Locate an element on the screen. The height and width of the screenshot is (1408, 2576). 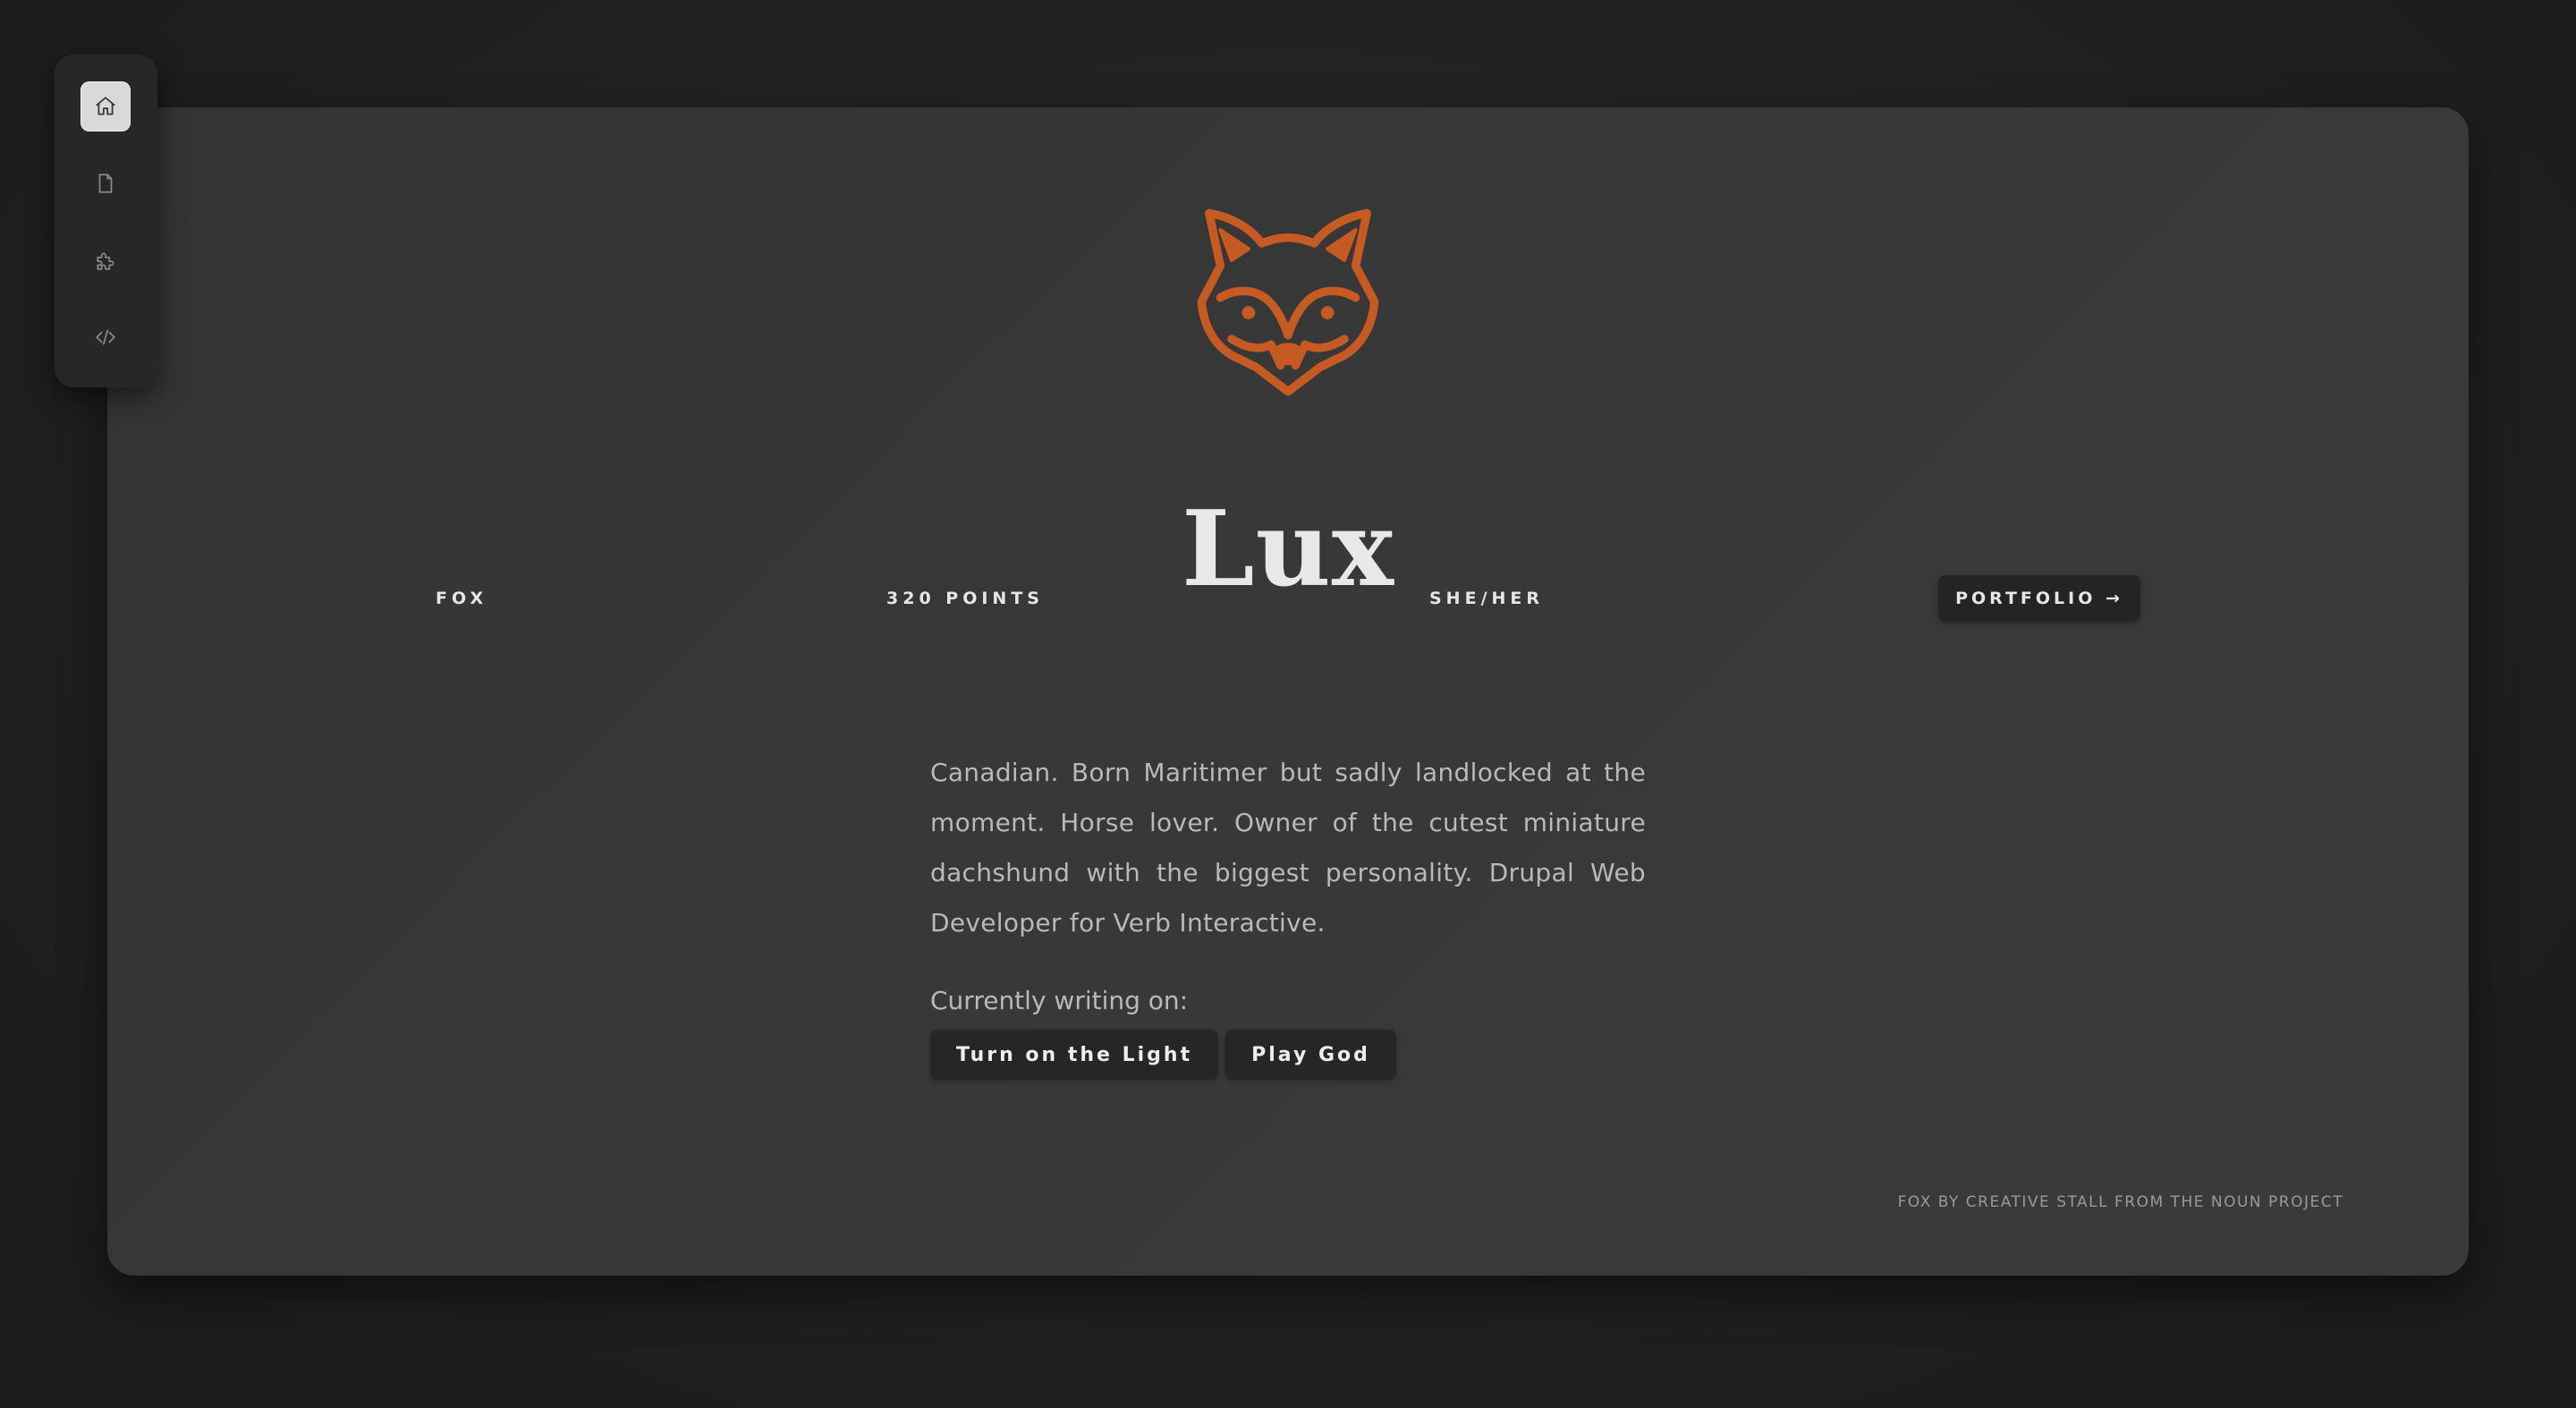
profile-name: Lux is located at coordinates (1288, 549).